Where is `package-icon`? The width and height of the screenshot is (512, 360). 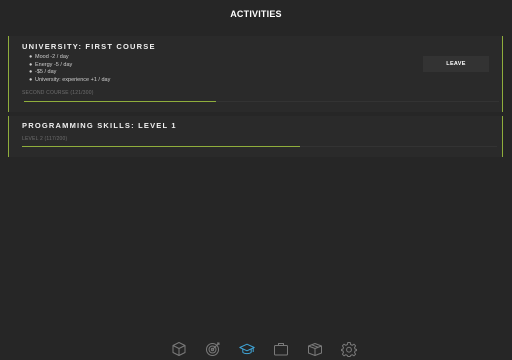
package-icon is located at coordinates (315, 349).